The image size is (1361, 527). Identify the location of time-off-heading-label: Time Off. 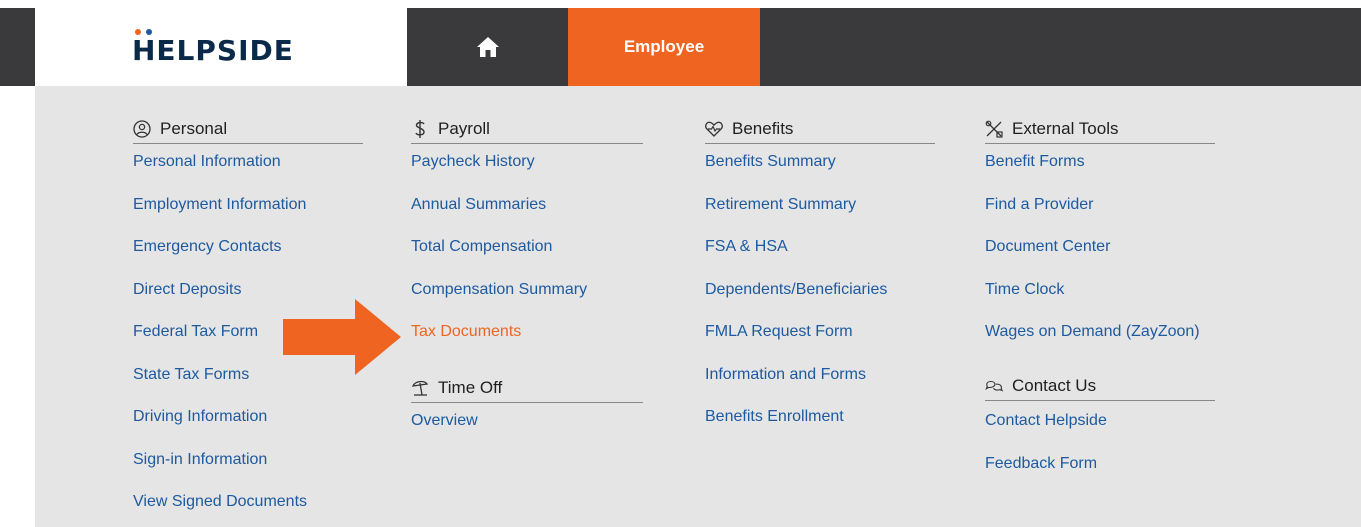
(470, 387).